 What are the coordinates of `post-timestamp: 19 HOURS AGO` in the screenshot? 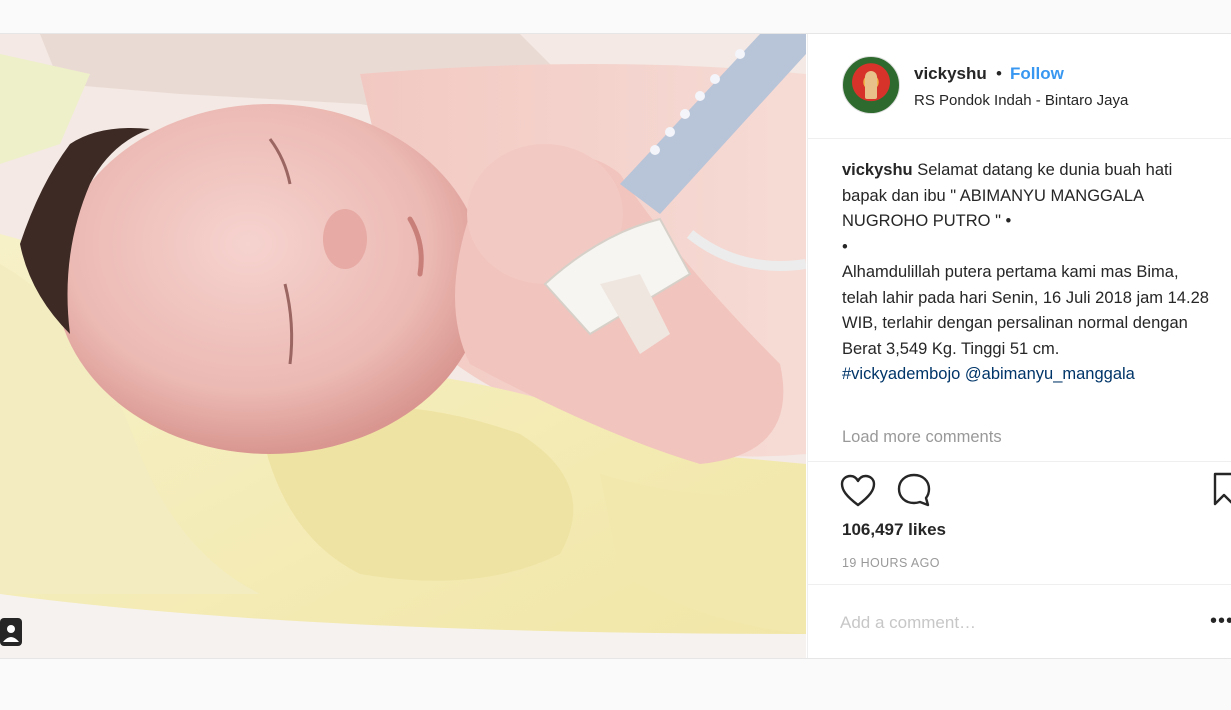 It's located at (891, 563).